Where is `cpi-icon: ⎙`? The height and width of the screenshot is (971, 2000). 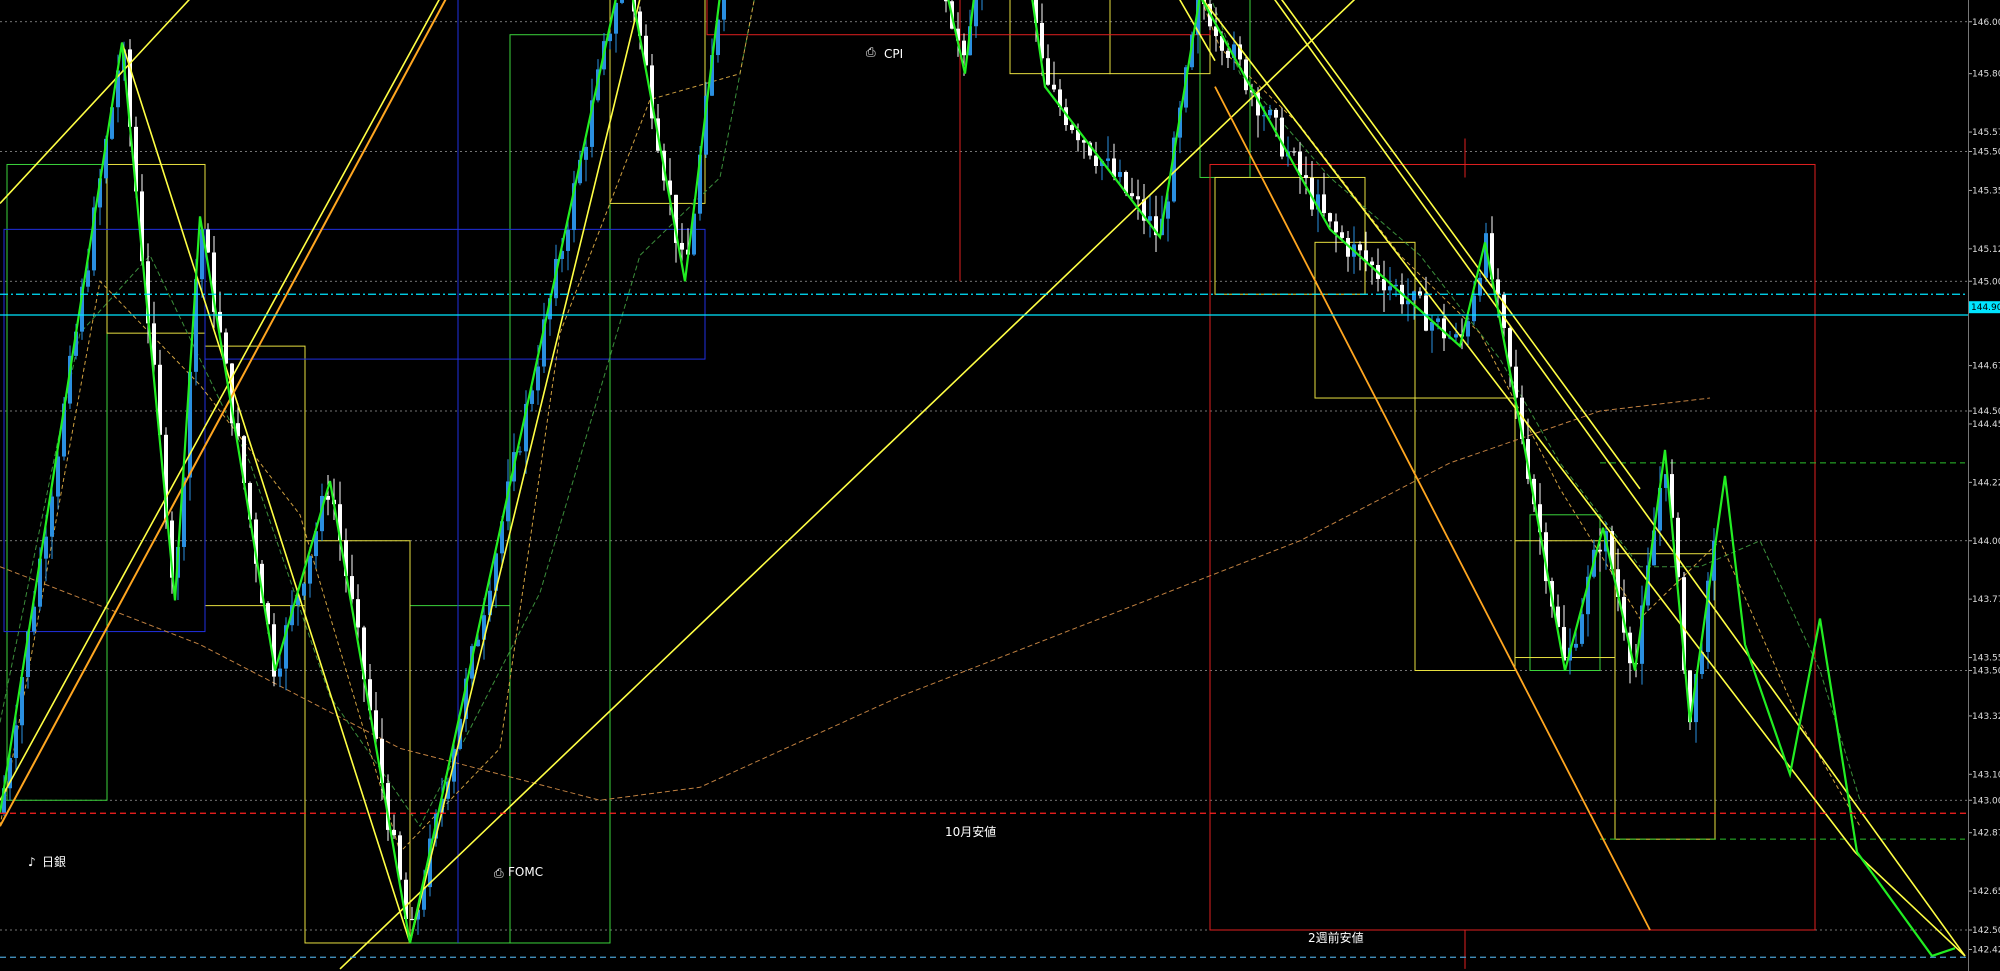
cpi-icon: ⎙ is located at coordinates (871, 52).